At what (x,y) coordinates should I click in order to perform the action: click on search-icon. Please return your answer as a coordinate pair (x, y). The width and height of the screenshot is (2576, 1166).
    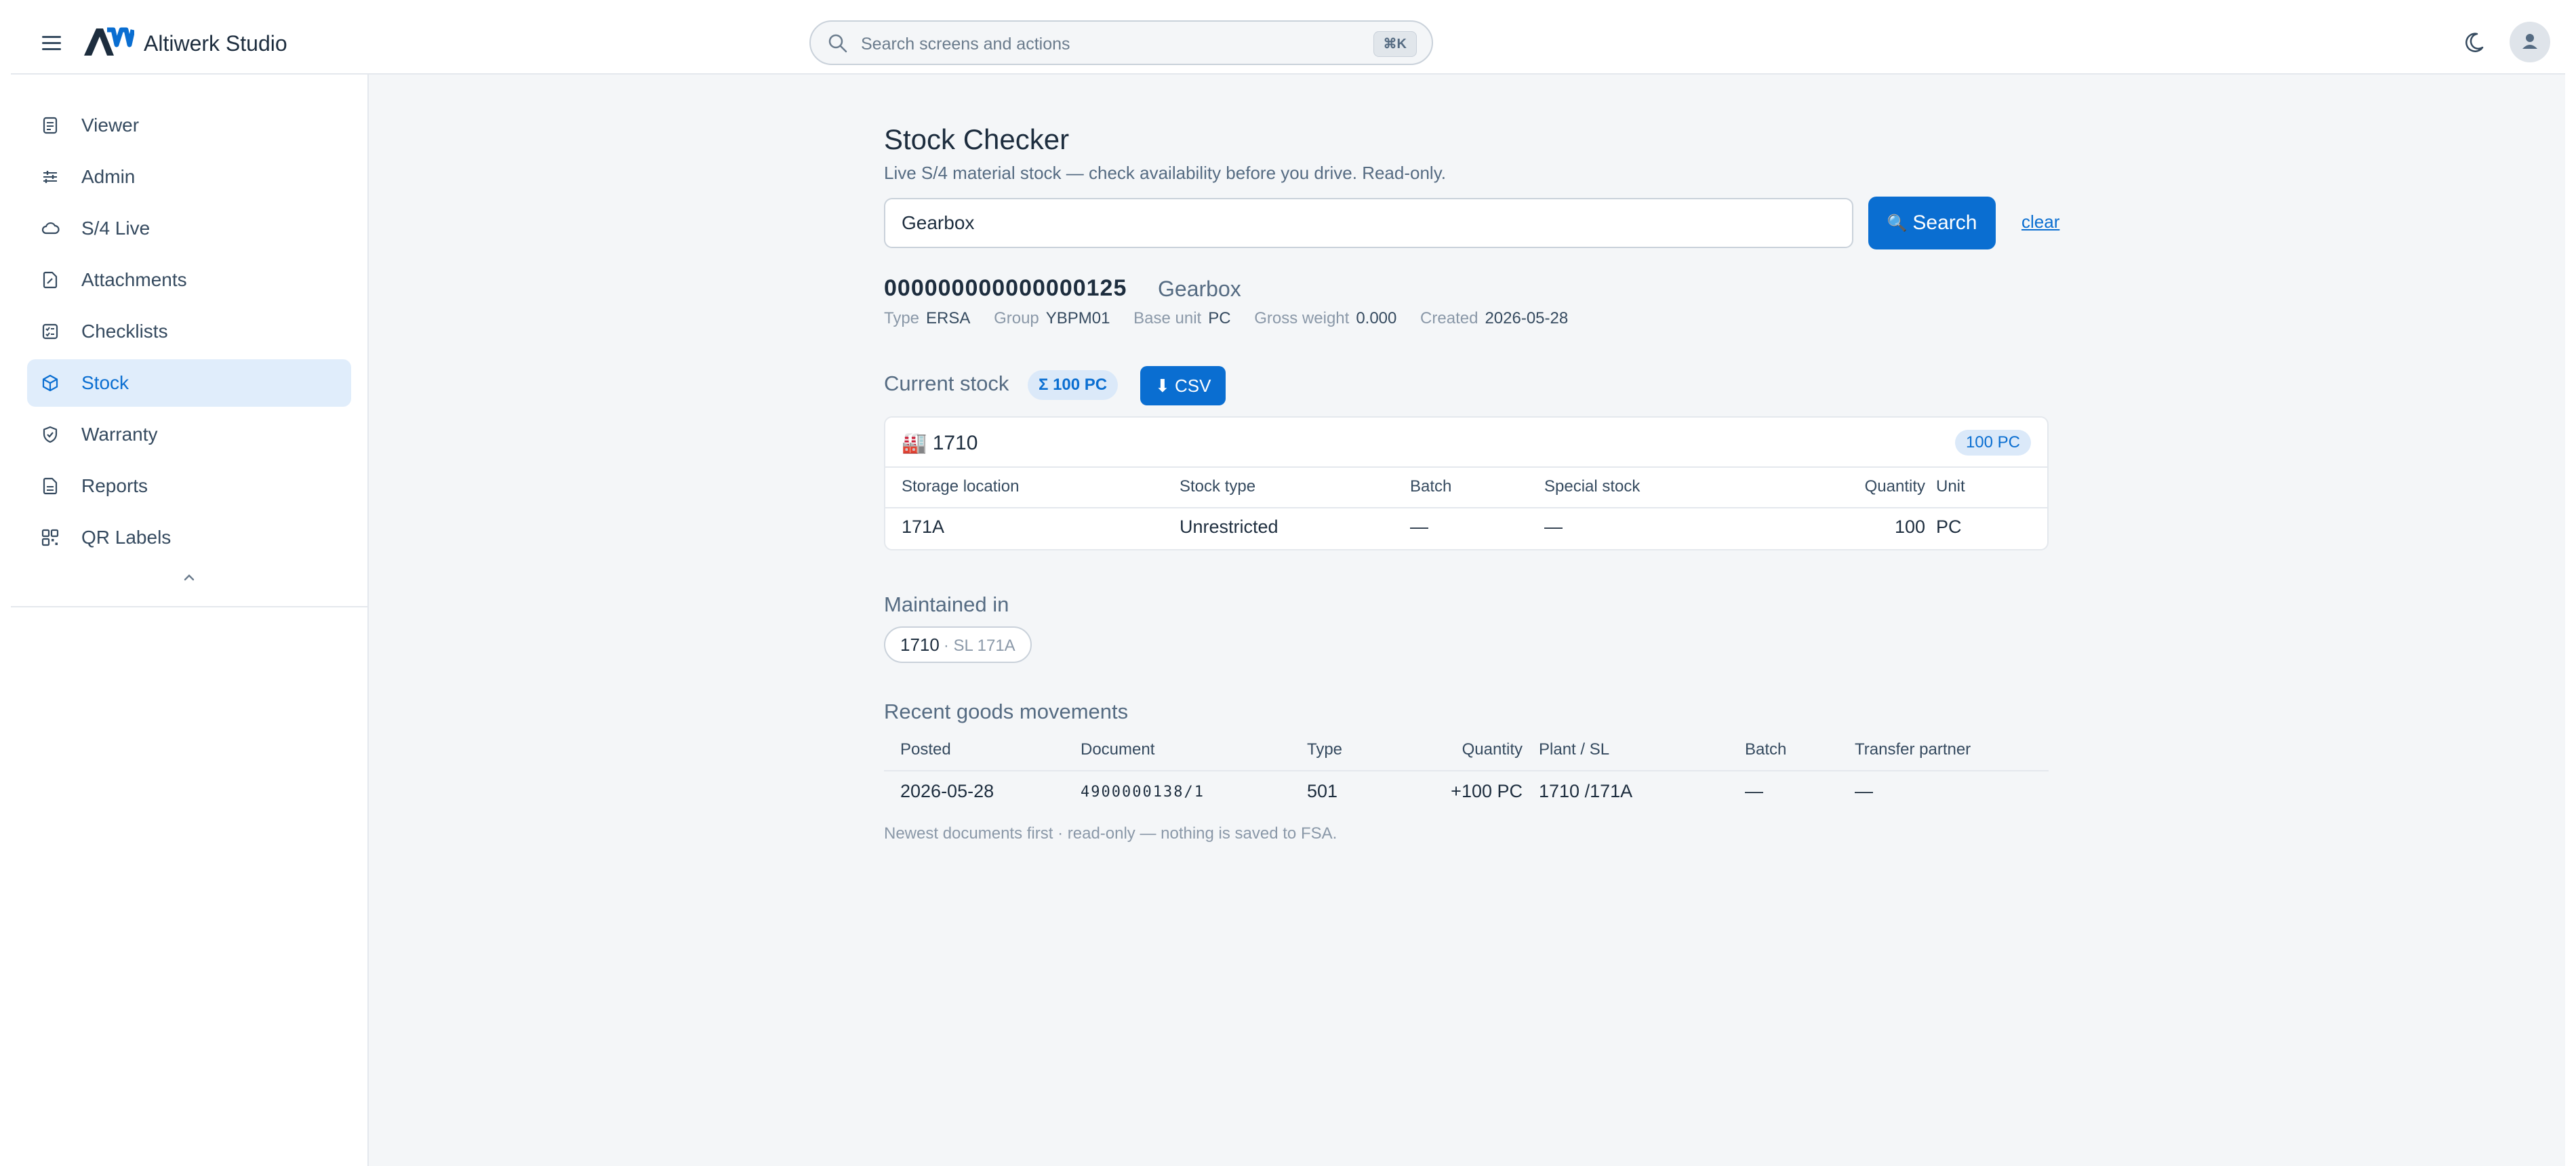
    Looking at the image, I should click on (837, 43).